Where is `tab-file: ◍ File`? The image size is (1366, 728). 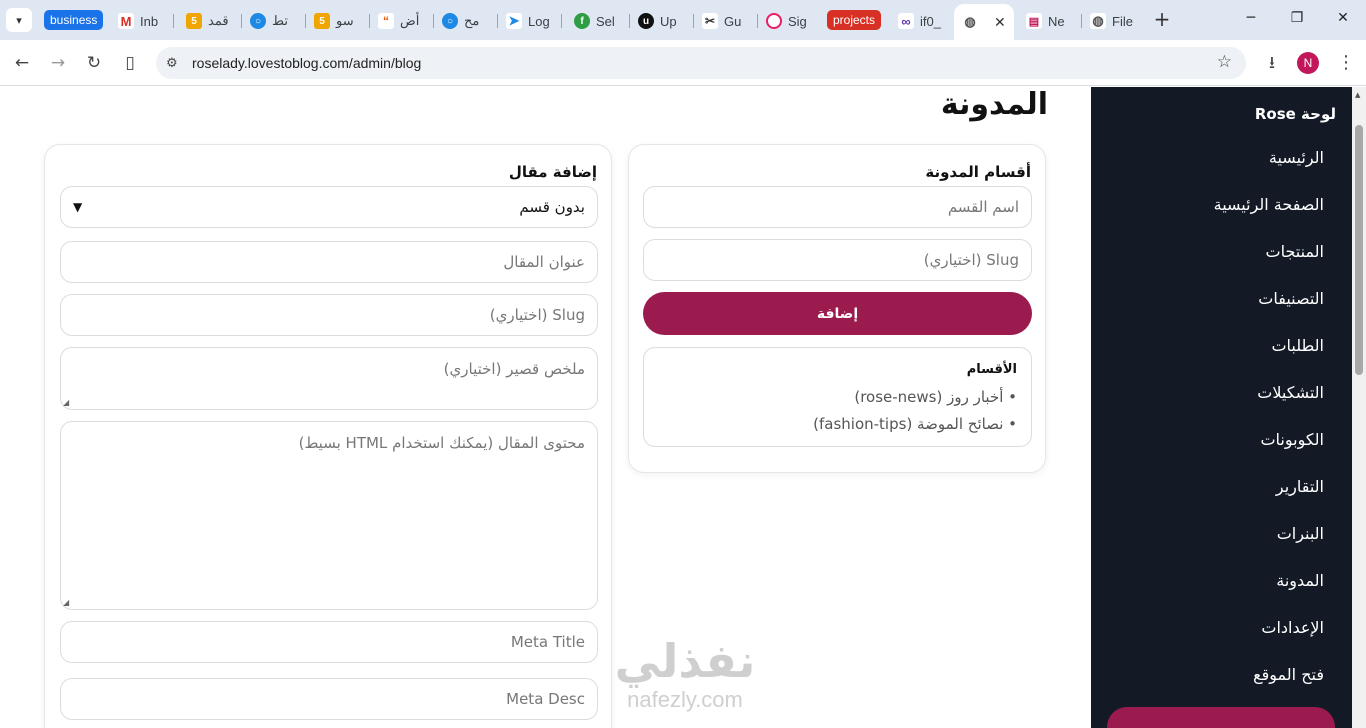 tab-file: ◍ File is located at coordinates (1113, 21).